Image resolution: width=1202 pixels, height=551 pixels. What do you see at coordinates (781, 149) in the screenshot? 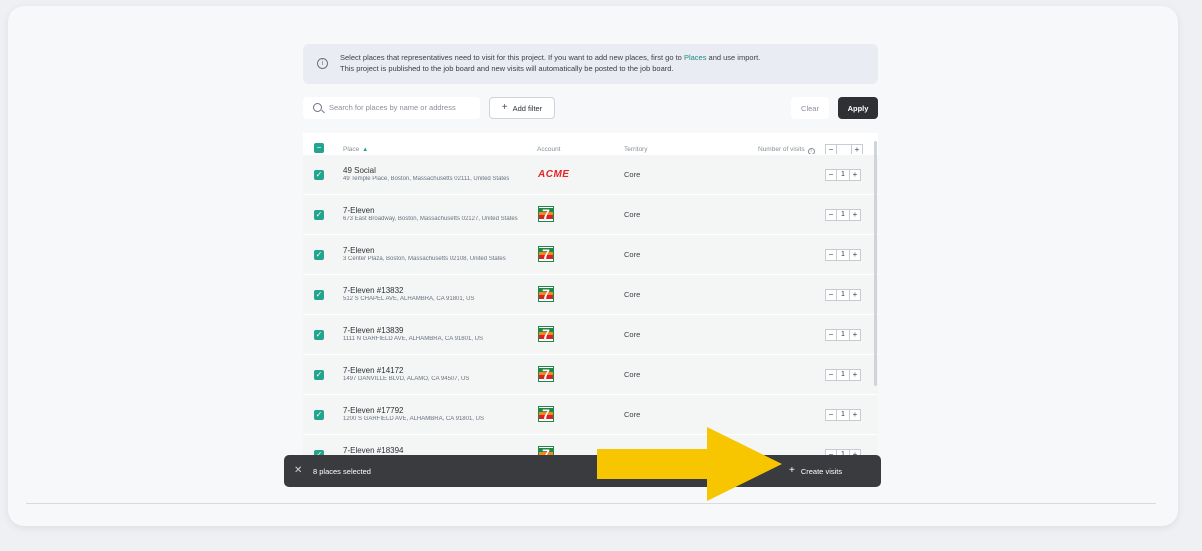
I see `visits-header-label: Number of visits` at bounding box center [781, 149].